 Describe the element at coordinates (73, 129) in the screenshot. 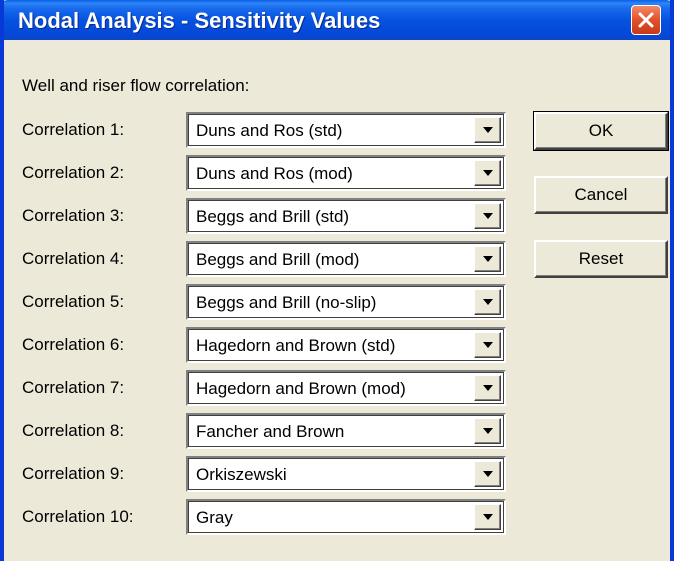

I see `correlation-1-label: Correlation 1:` at that location.